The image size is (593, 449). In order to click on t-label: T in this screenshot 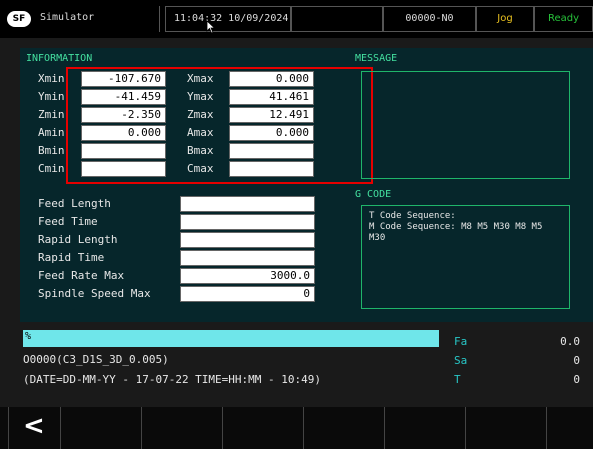, I will do `click(457, 379)`.